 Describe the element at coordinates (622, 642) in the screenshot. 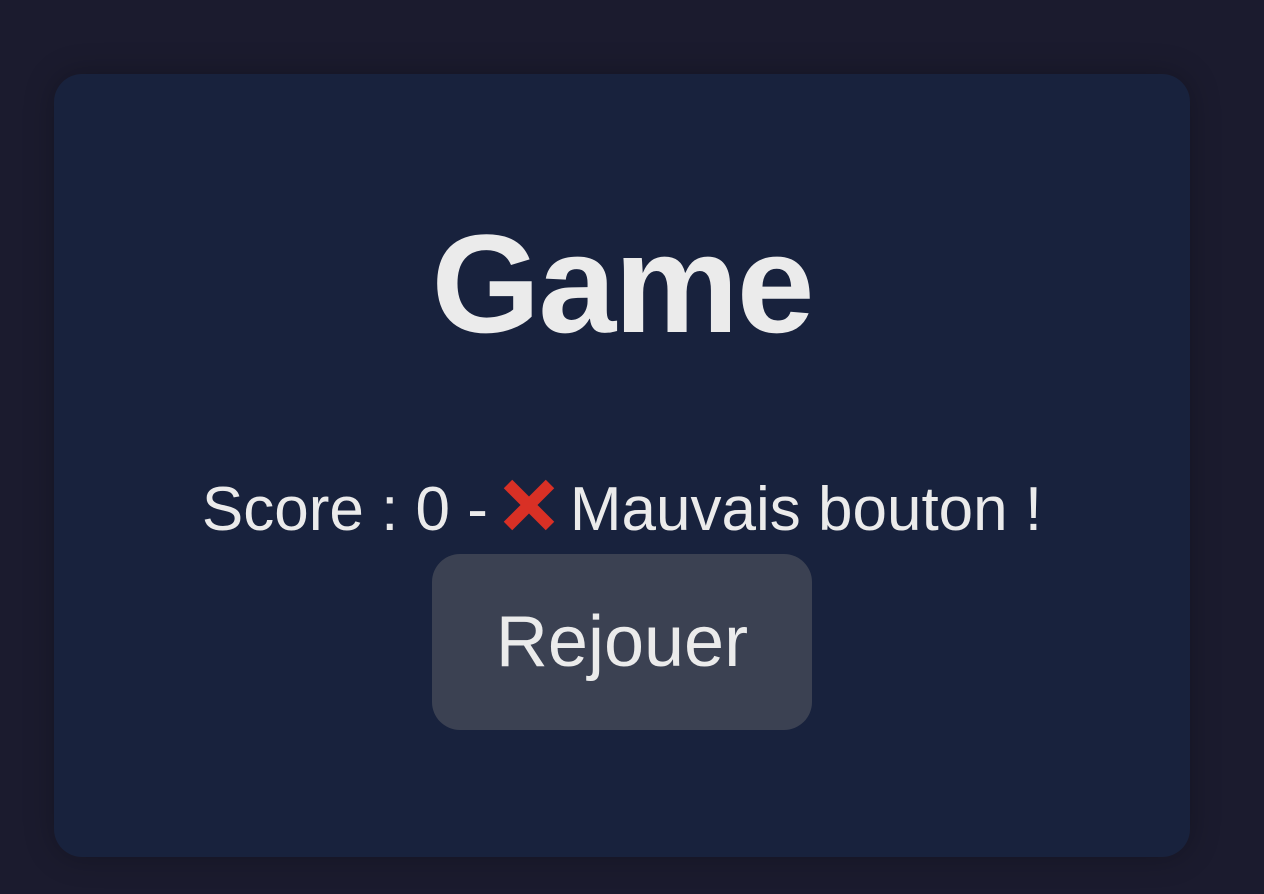

I see `replay-button: Rejouer` at that location.